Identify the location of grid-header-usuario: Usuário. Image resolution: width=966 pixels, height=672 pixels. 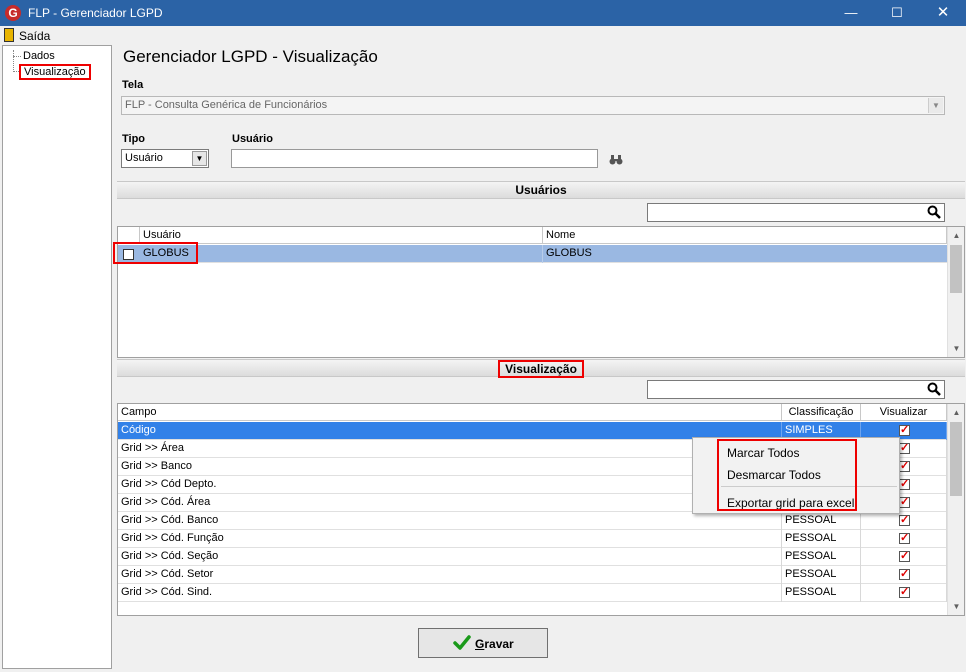
(341, 235).